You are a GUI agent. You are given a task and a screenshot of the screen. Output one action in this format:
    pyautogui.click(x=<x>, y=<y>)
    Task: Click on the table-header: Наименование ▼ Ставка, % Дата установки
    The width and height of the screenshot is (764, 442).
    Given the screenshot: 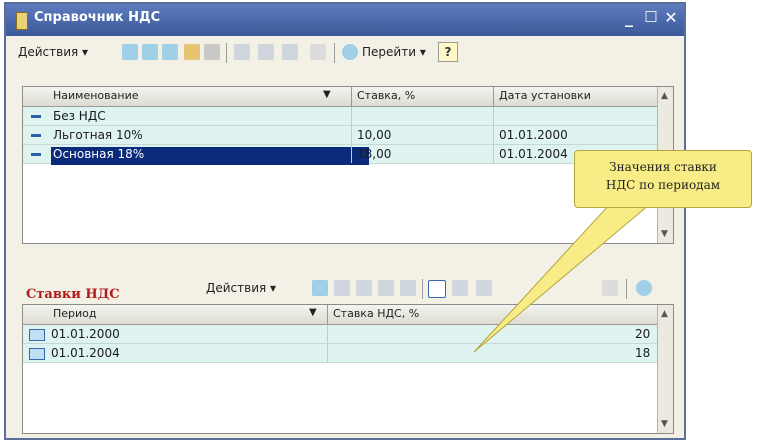 What is the action you would take?
    pyautogui.click(x=348, y=97)
    